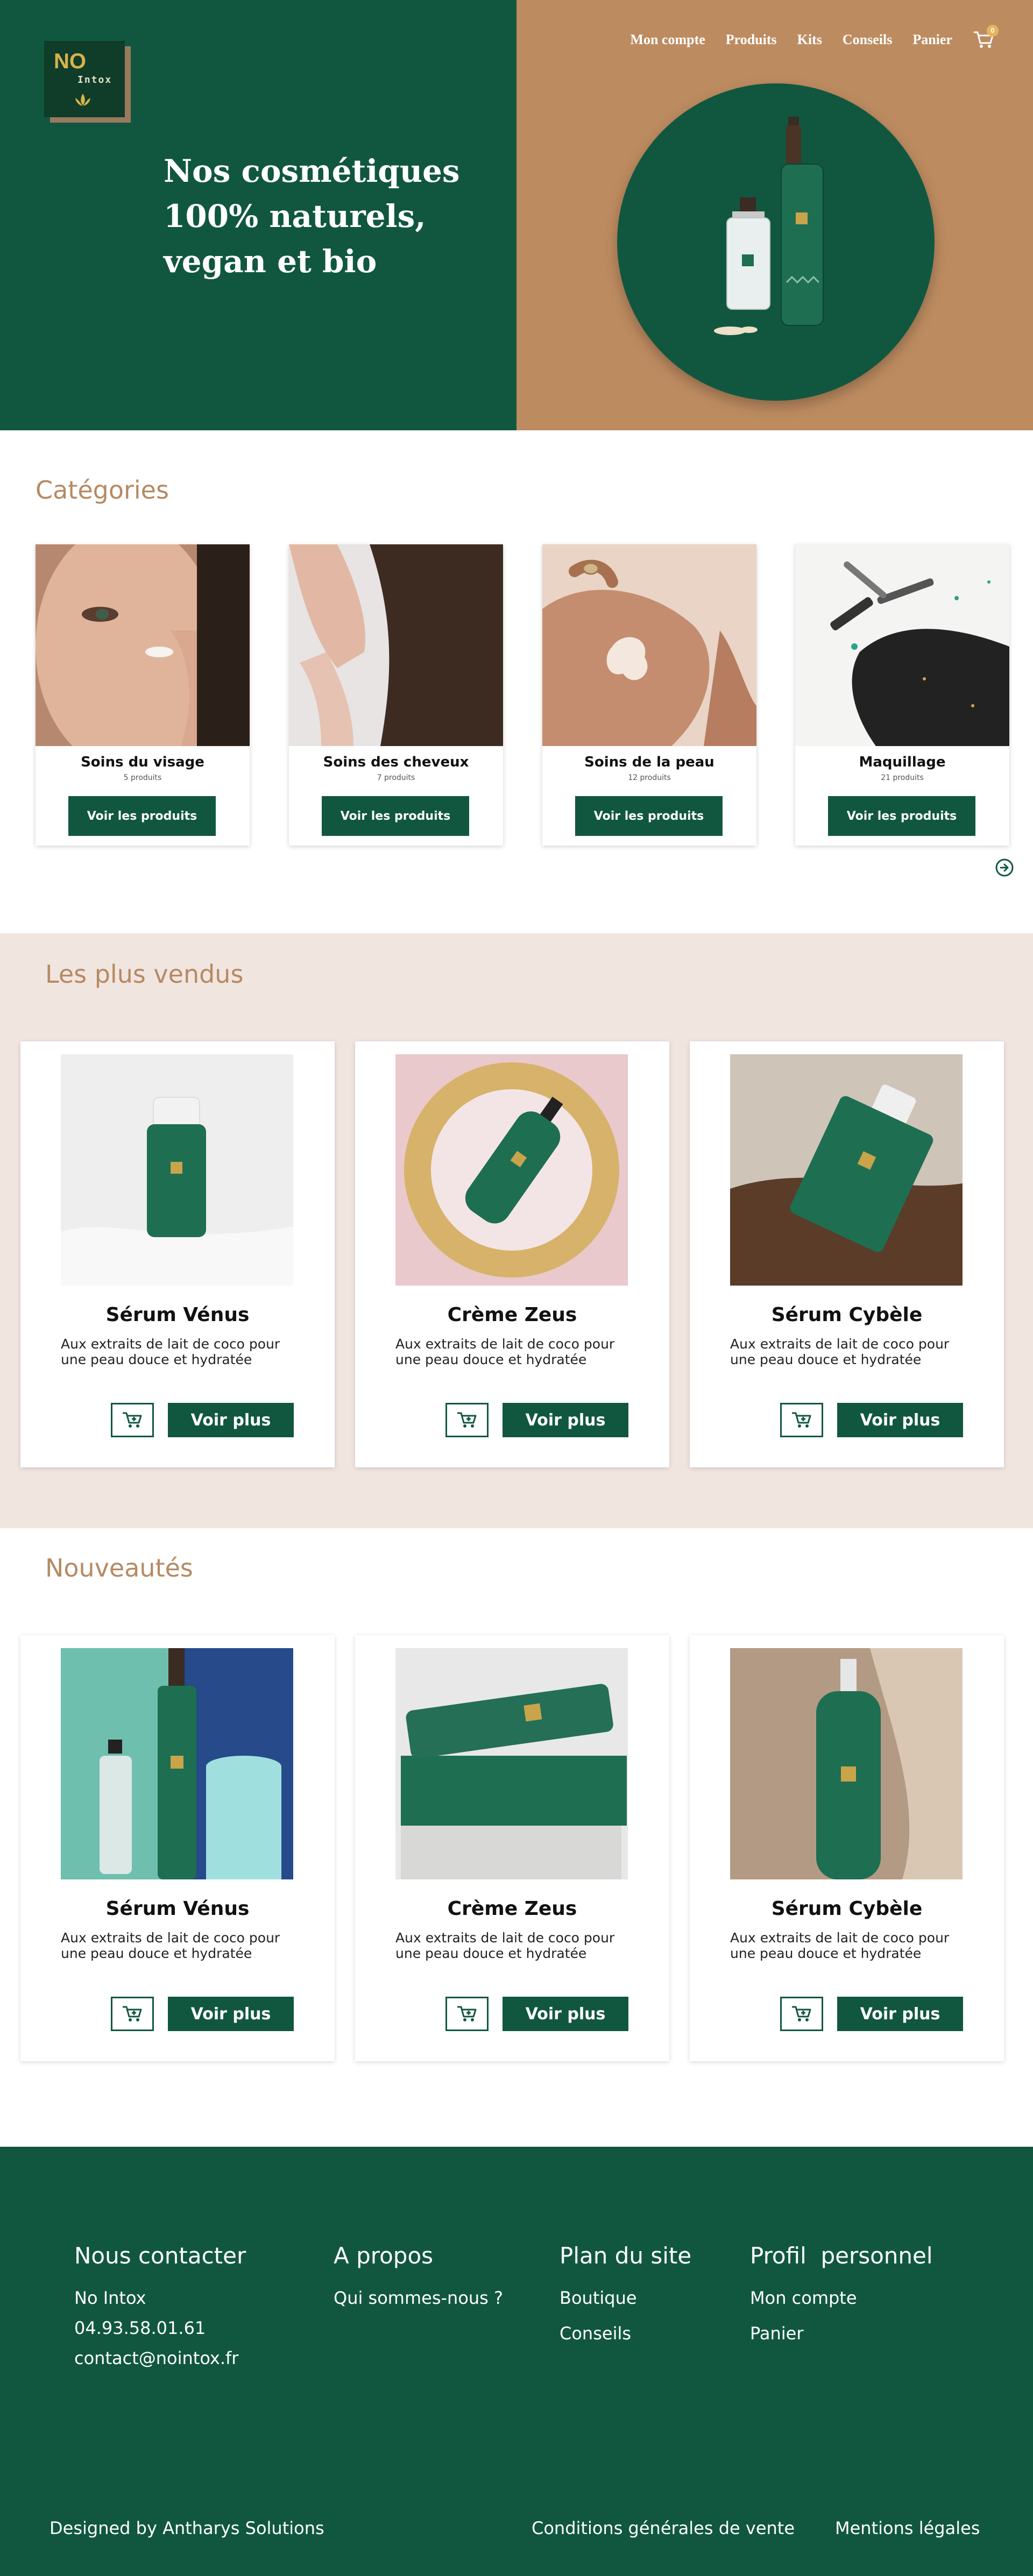 This screenshot has width=1033, height=2576. What do you see at coordinates (986, 37) in the screenshot?
I see `cart-button: 0` at bounding box center [986, 37].